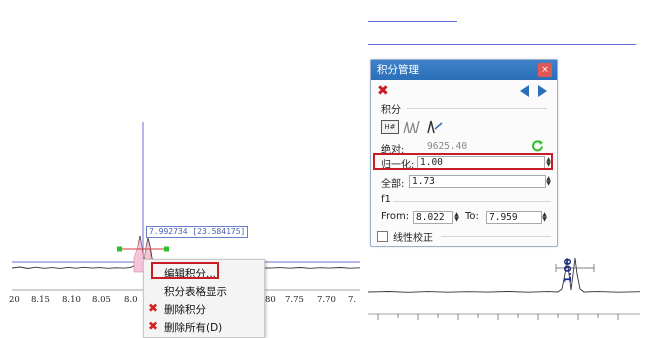  Describe the element at coordinates (412, 126) in the screenshot. I see `auto-integral-icon` at that location.